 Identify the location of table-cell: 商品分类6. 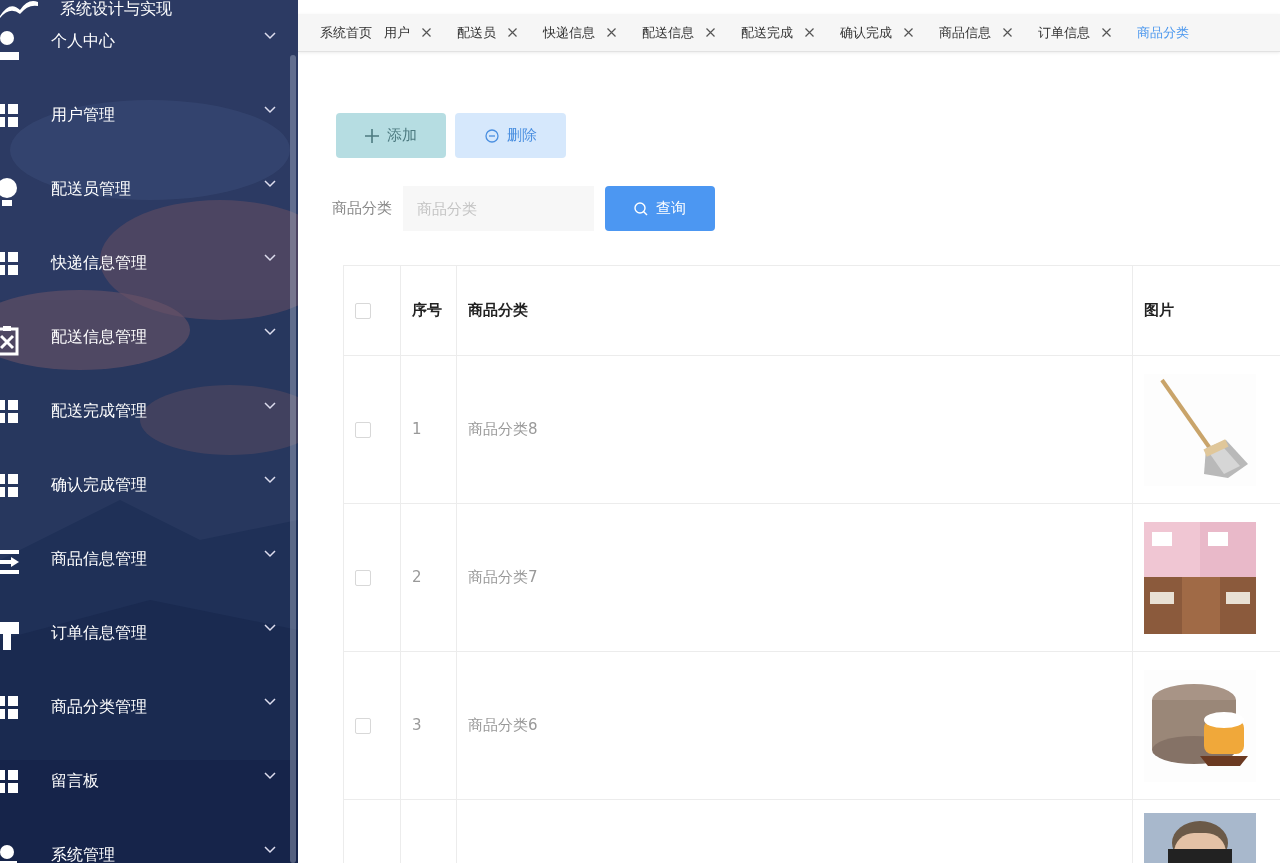
(794, 725).